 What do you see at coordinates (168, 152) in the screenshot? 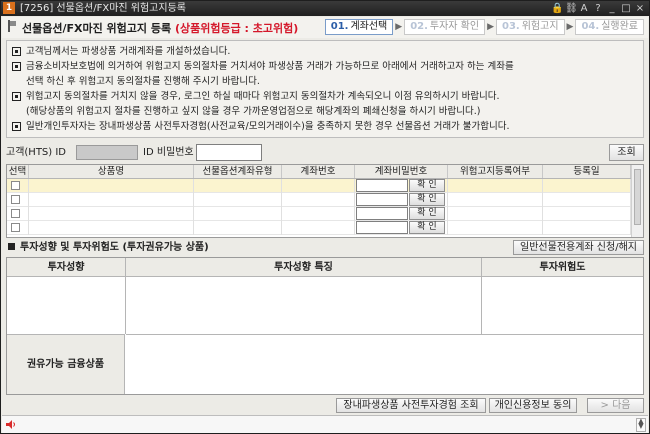
I see `password-label: ID 비밀번호` at bounding box center [168, 152].